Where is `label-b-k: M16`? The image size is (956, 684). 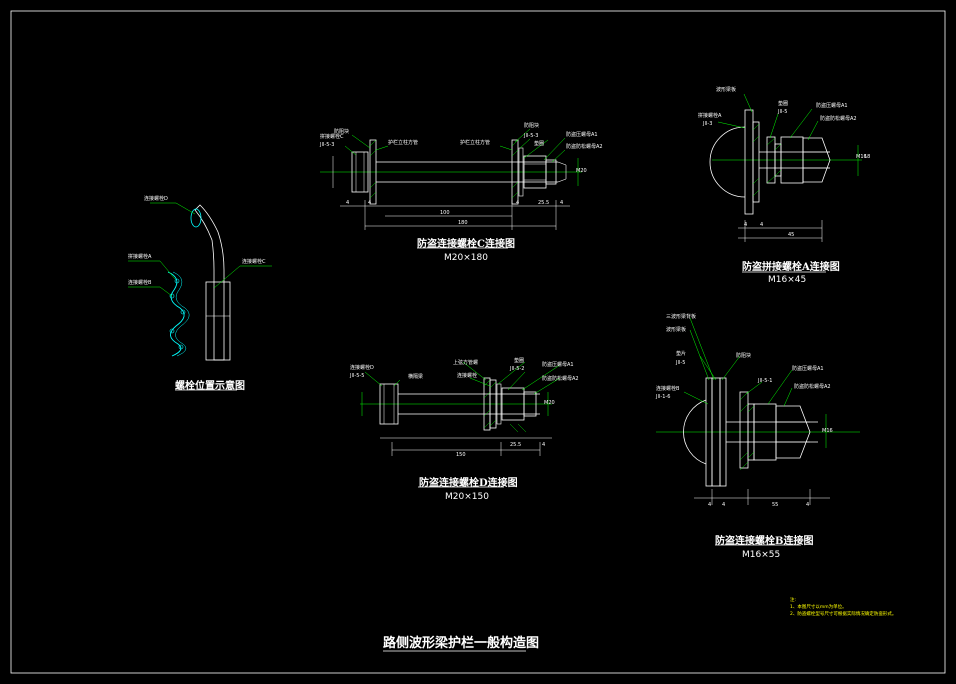 label-b-k: M16 is located at coordinates (827, 431).